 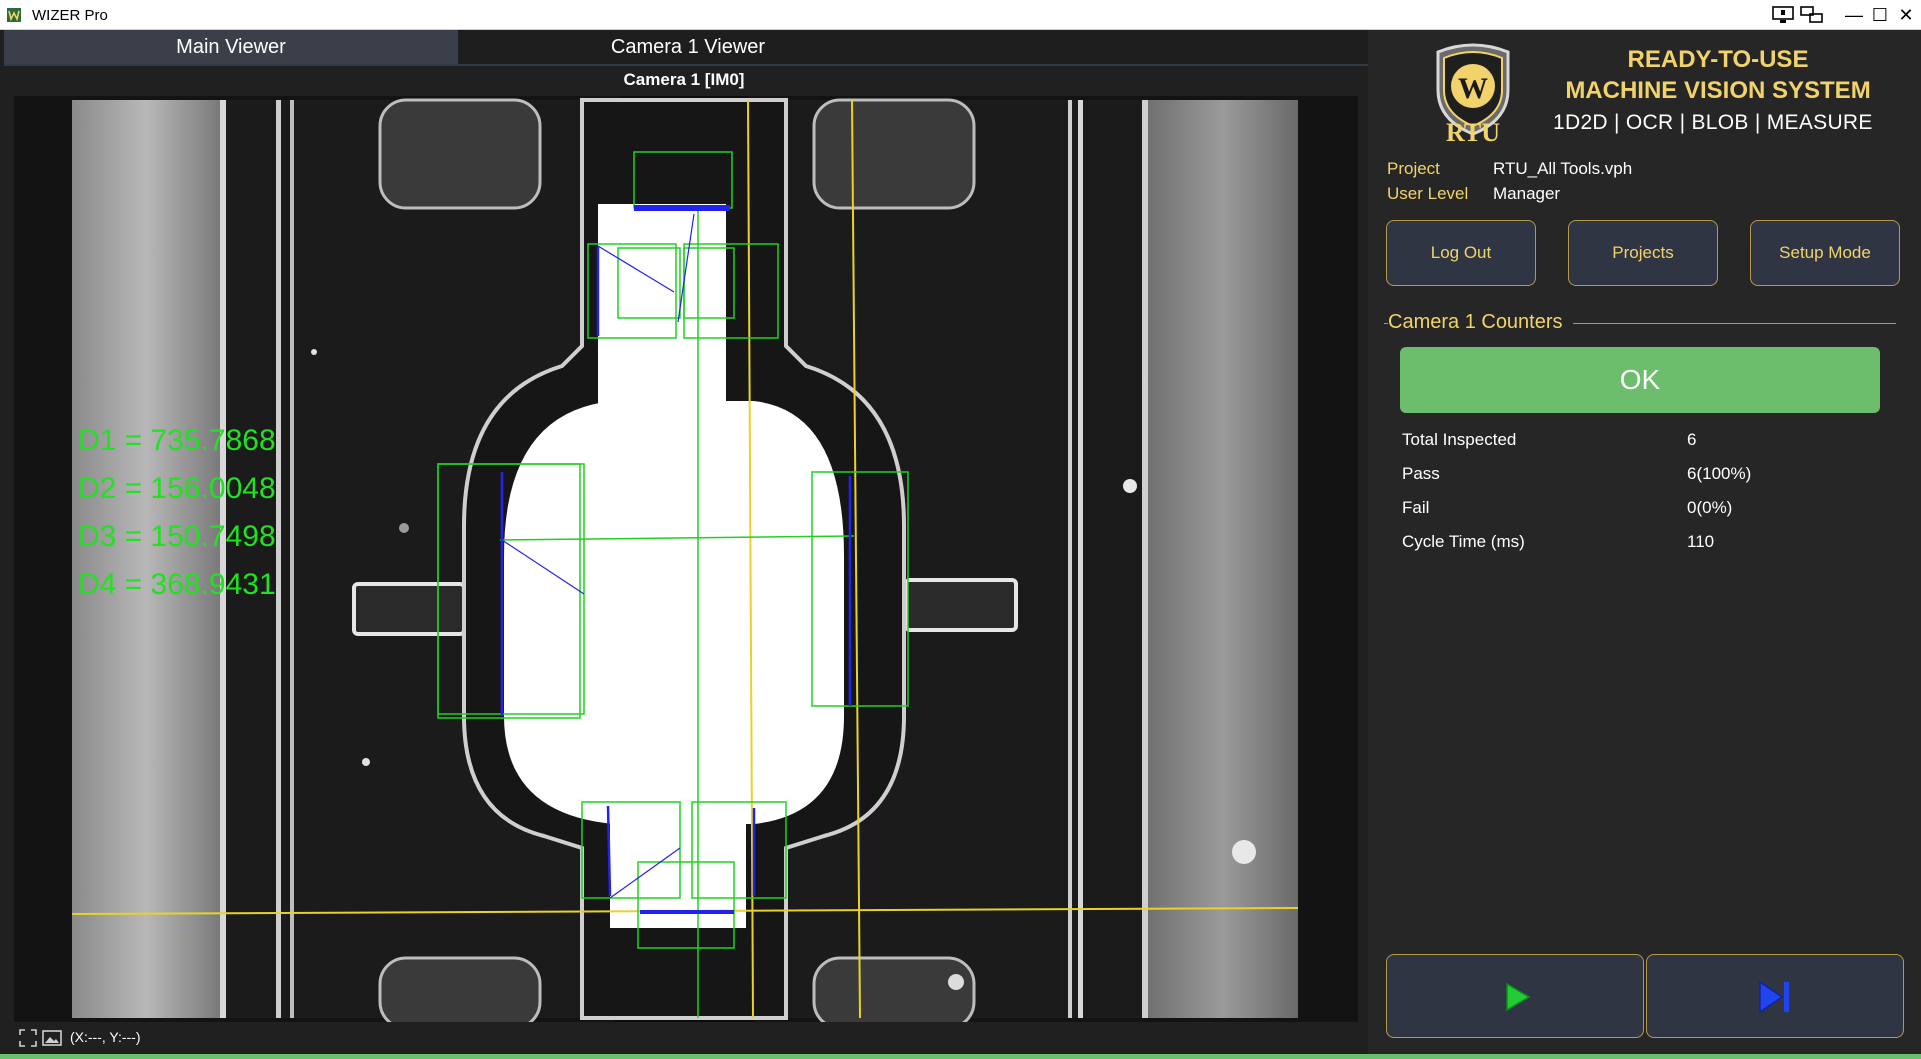 I want to click on project-label: Project, so click(x=1413, y=168).